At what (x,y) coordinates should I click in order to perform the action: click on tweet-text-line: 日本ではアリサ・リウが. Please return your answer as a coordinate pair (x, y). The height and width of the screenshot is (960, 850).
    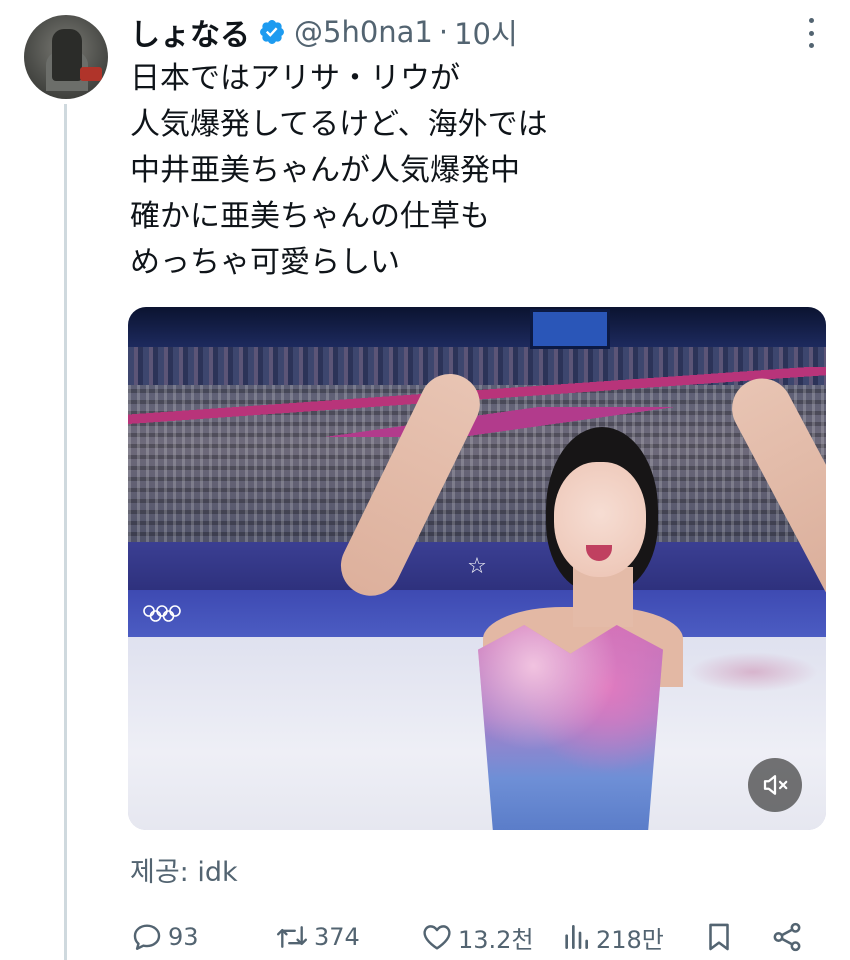
    Looking at the image, I should click on (295, 78).